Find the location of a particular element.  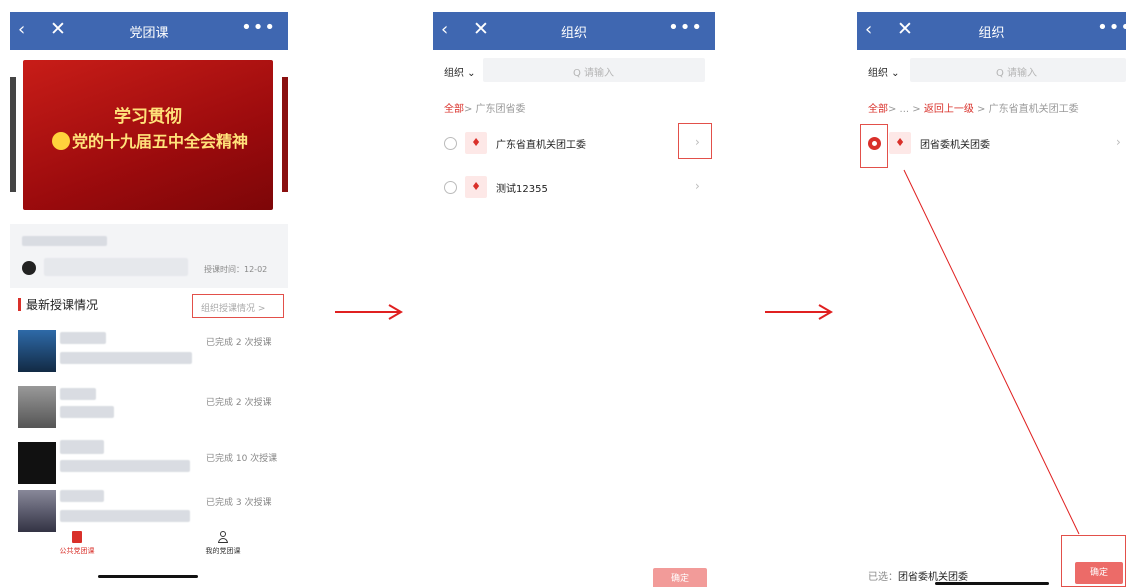

avatar is located at coordinates (29, 268).